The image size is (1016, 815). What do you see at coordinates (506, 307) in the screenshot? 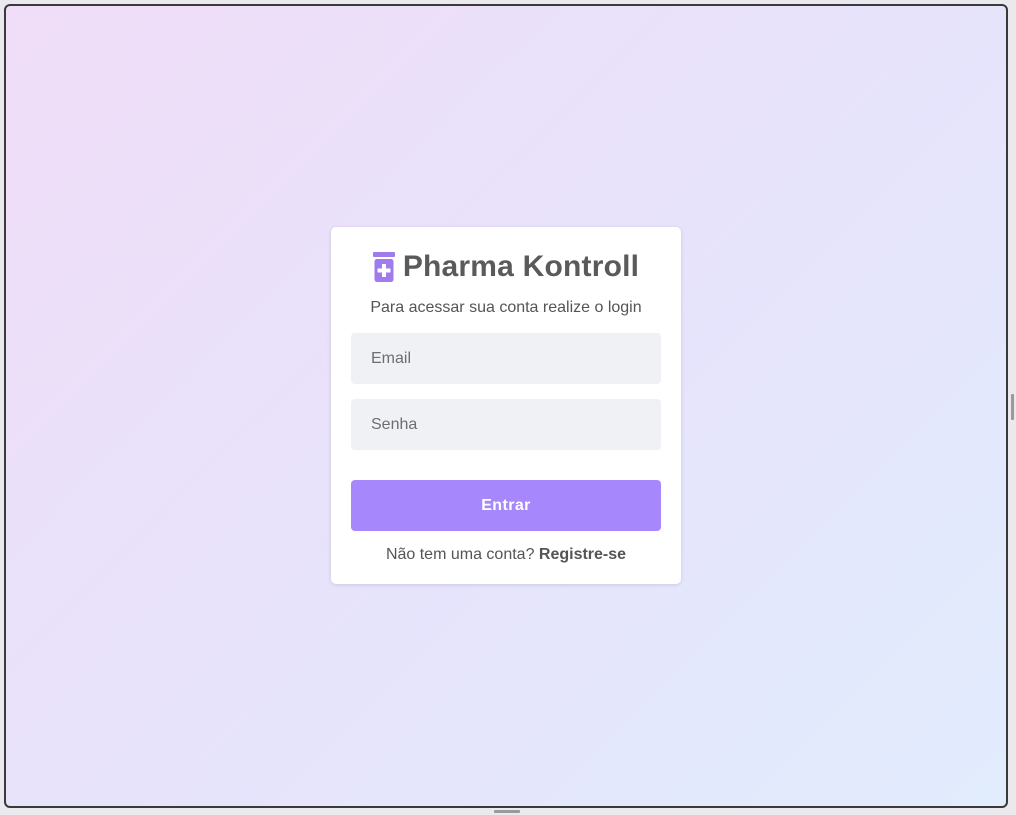
I see `login-subtitle: Para acessar sua conta realize o login` at bounding box center [506, 307].